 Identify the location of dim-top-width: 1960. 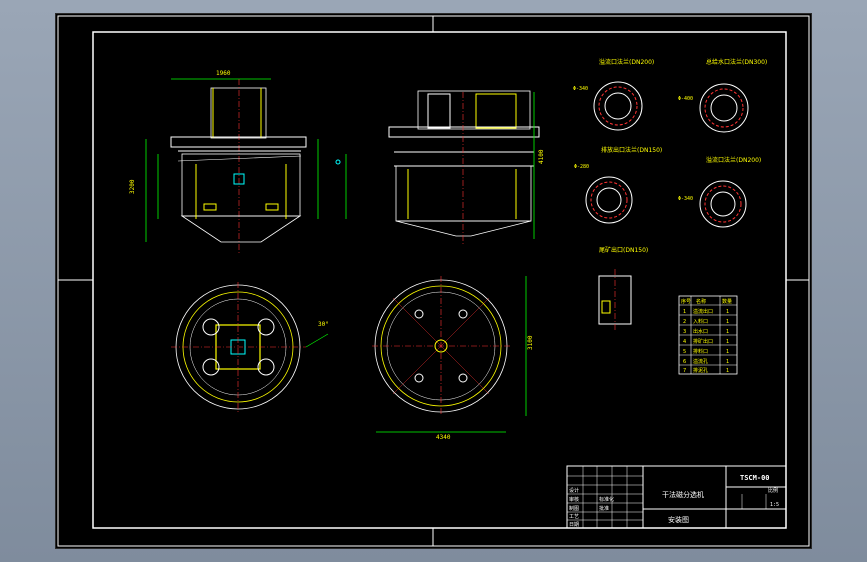
(223, 73).